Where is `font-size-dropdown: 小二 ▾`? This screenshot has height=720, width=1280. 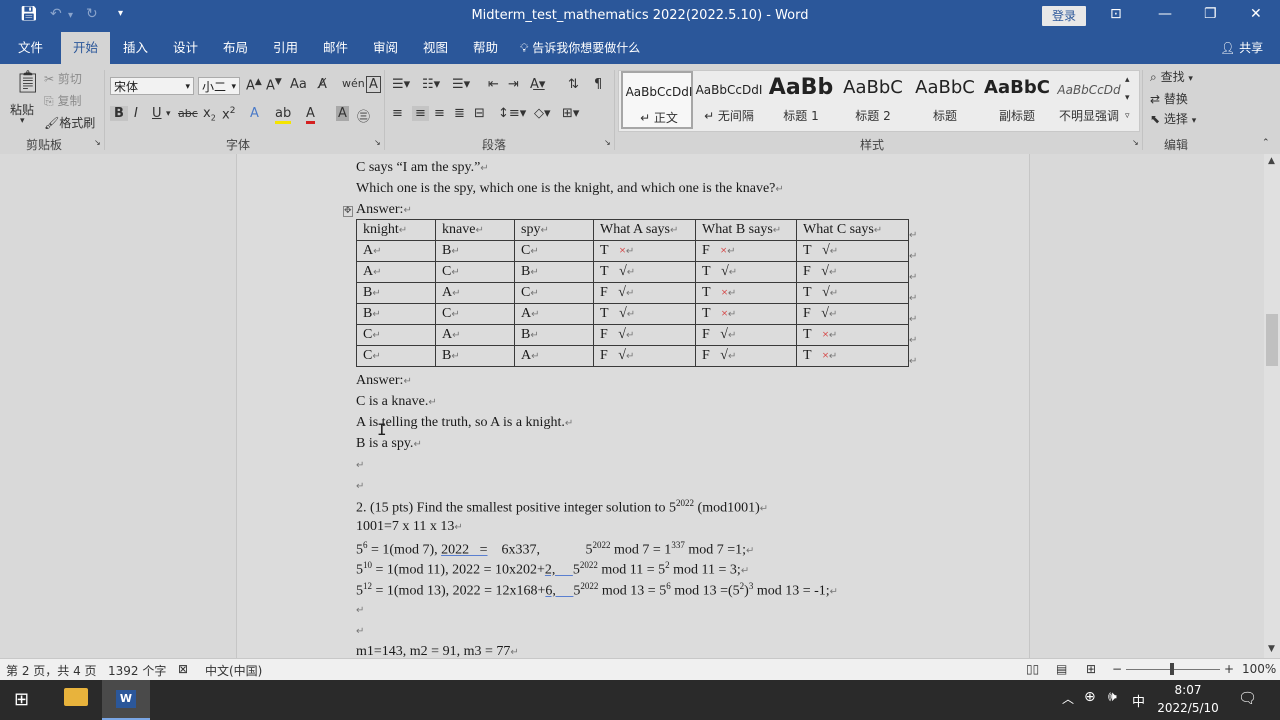
font-size-dropdown: 小二 ▾ is located at coordinates (219, 86).